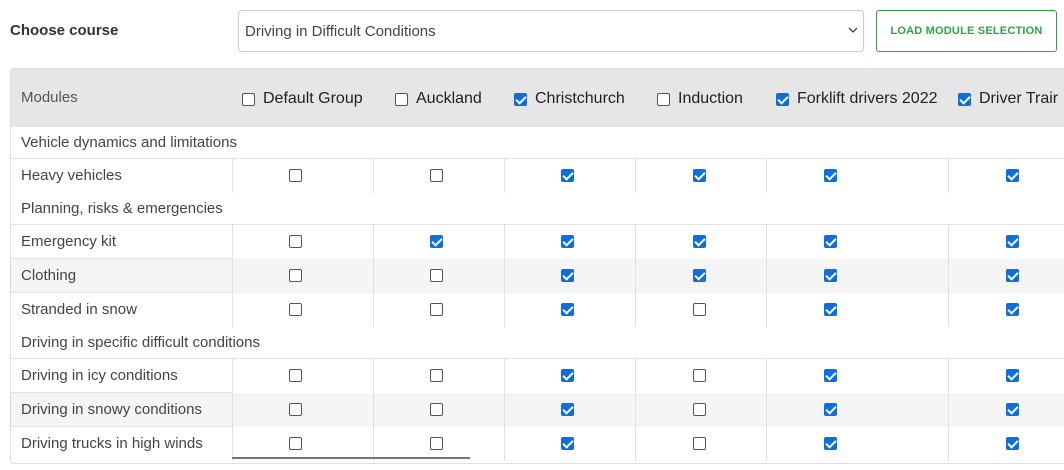 Image resolution: width=1064 pixels, height=470 pixels. What do you see at coordinates (351, 458) in the screenshot?
I see `horizontal-scrollbar` at bounding box center [351, 458].